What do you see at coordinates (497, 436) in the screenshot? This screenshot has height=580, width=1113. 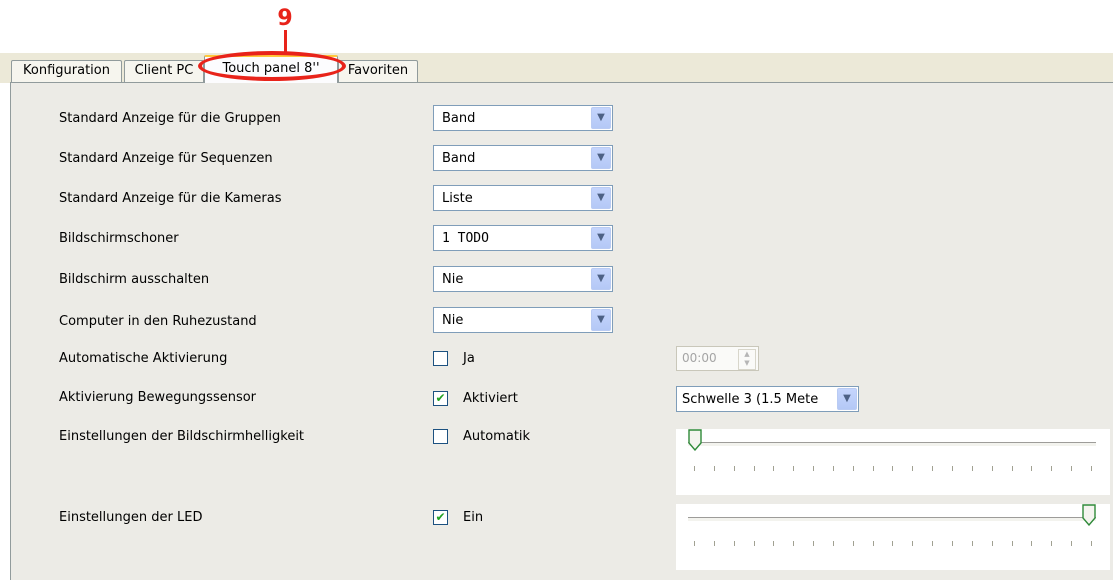 I see `brightness-auto-checkbox-label: Automatik` at bounding box center [497, 436].